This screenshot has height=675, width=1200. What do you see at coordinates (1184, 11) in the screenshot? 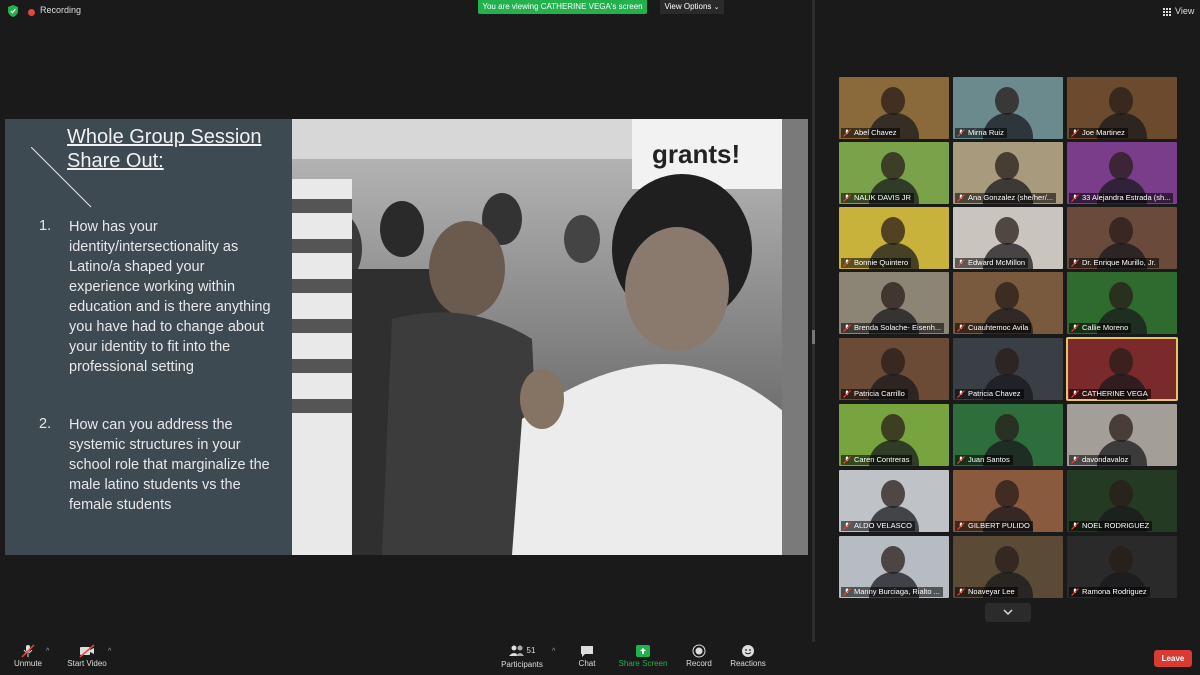
I see `view-button: View` at bounding box center [1184, 11].